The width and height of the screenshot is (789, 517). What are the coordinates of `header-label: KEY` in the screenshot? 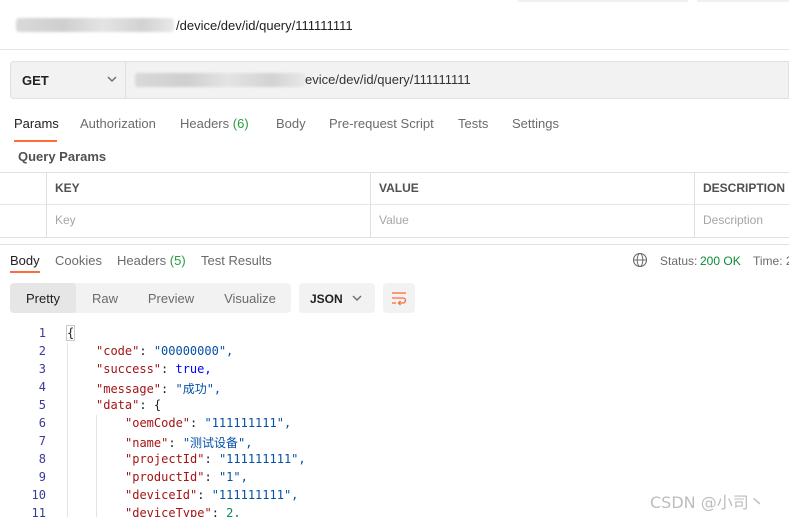 It's located at (67, 188).